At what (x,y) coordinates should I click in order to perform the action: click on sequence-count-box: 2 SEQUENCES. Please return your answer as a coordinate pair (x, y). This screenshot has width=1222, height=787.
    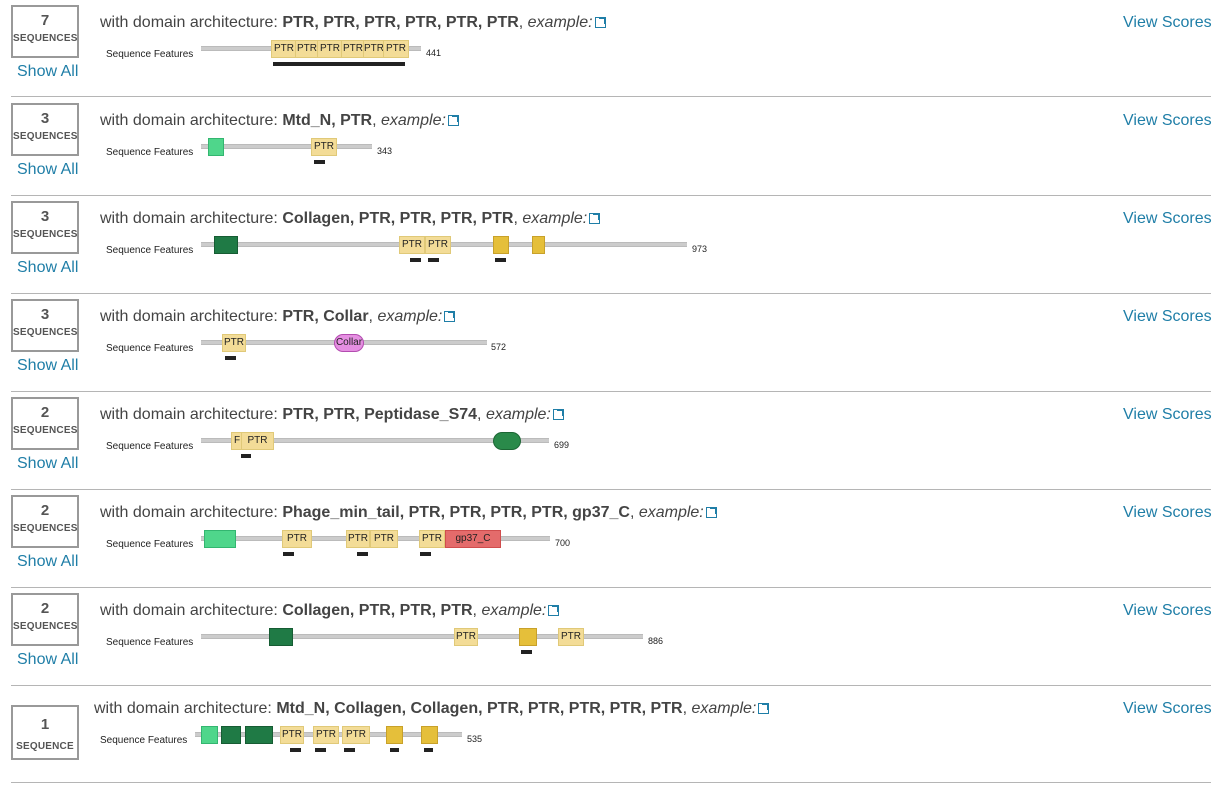
    Looking at the image, I should click on (45, 423).